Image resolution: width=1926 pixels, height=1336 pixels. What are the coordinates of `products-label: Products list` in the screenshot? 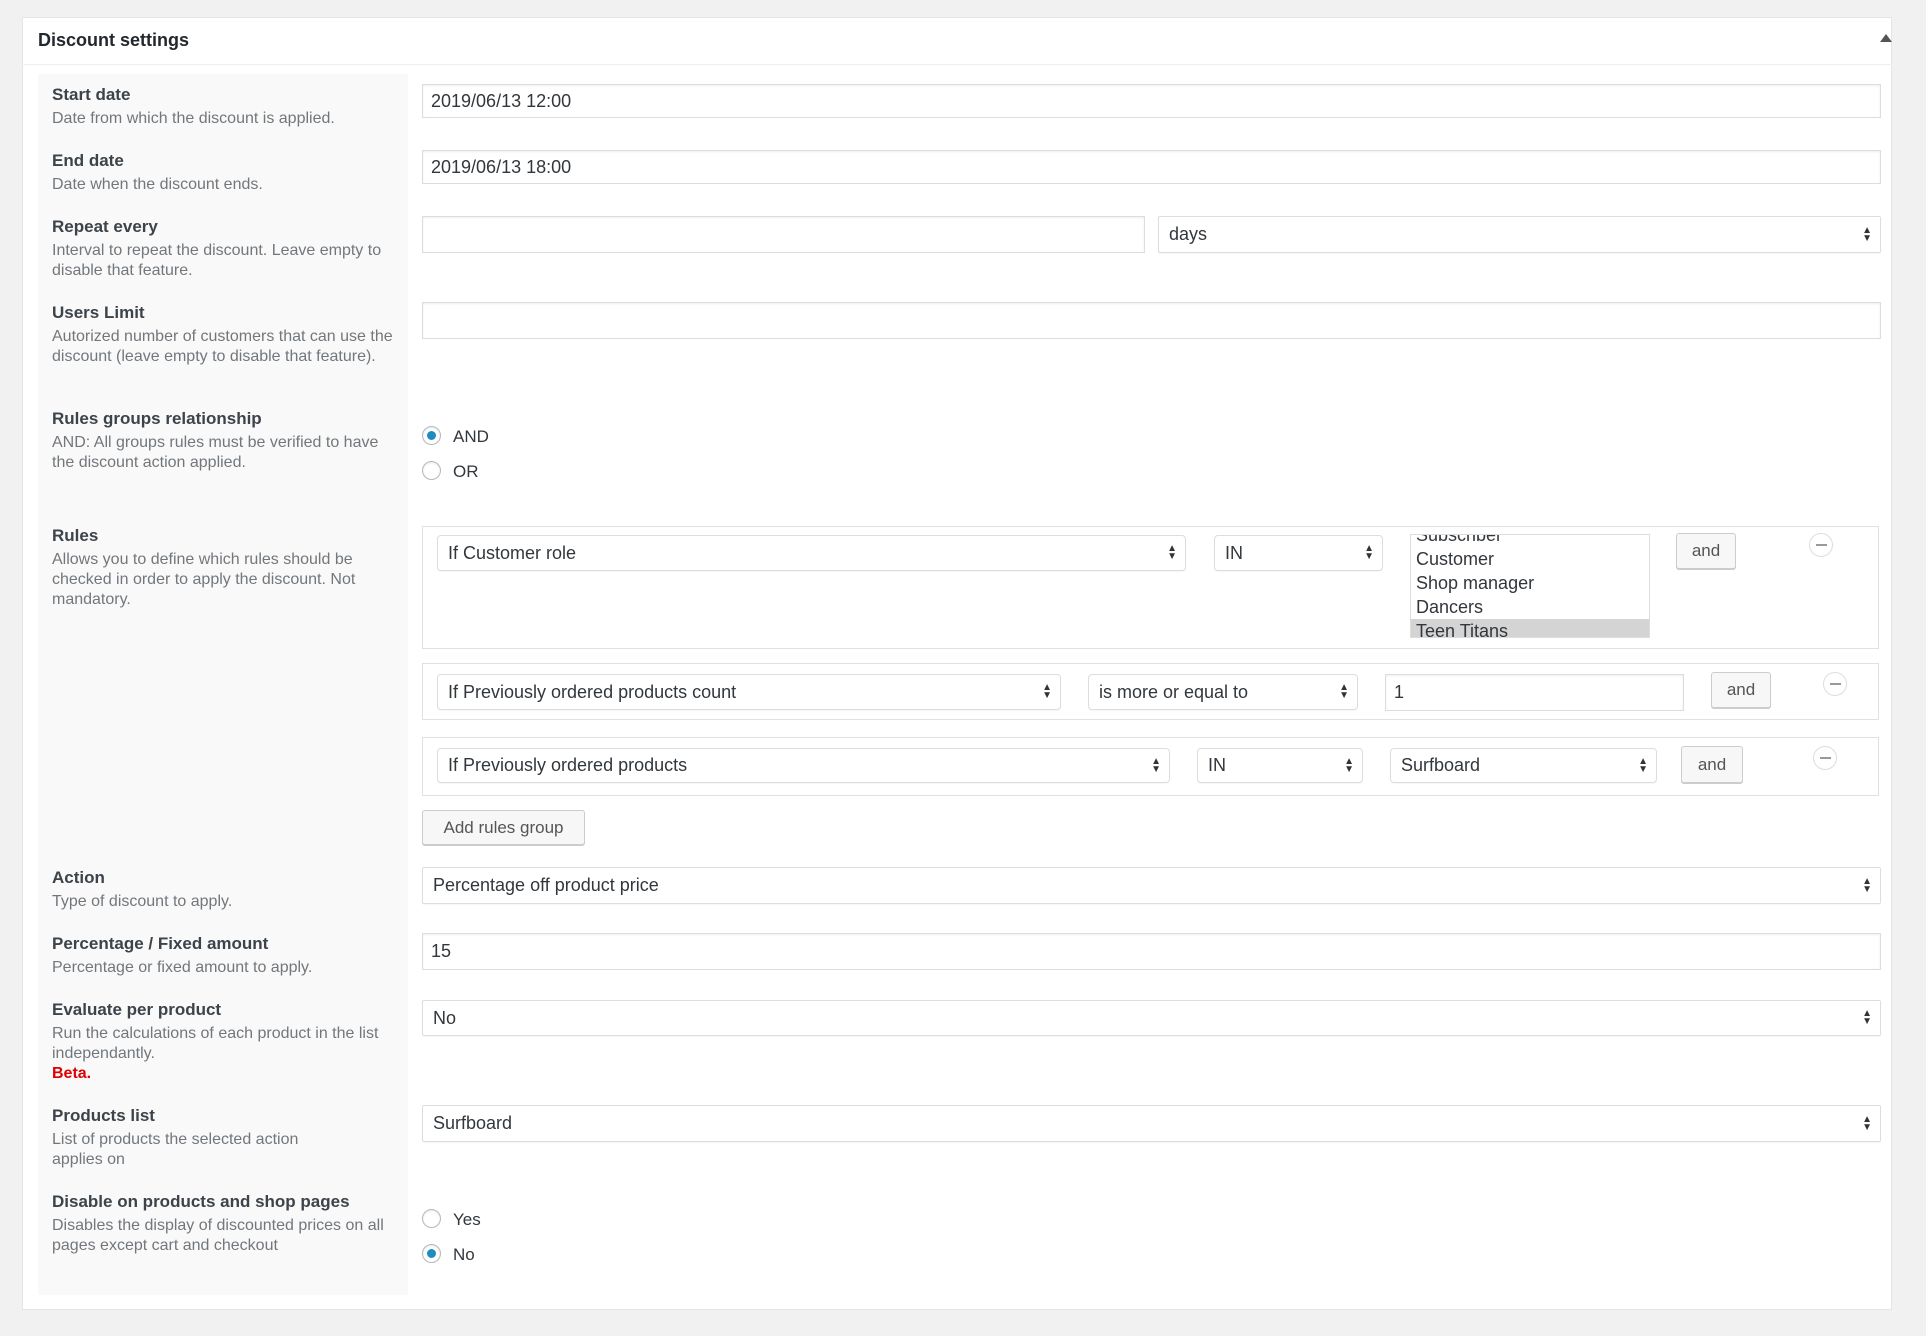 It's located at (103, 1115).